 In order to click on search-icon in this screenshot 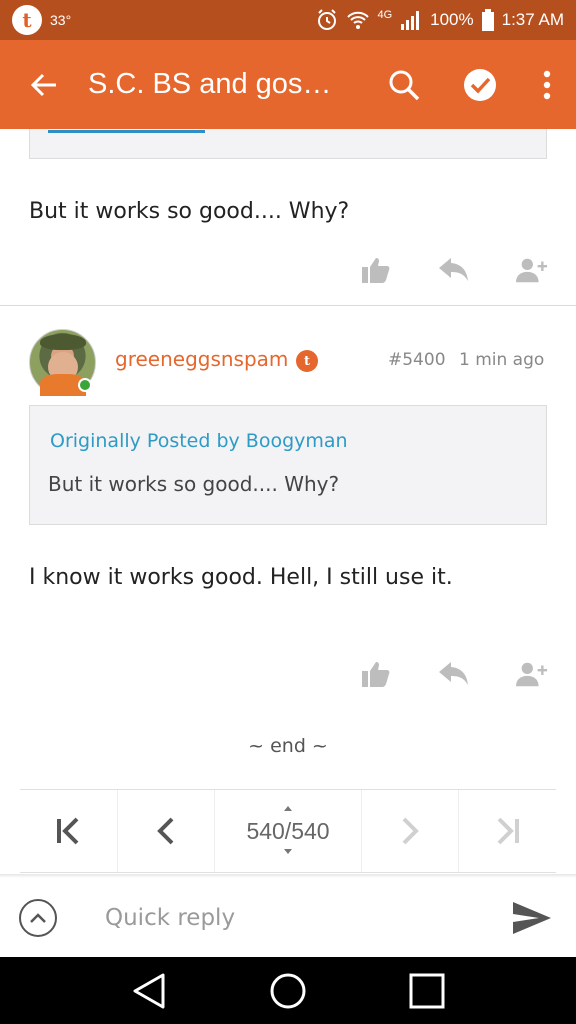, I will do `click(404, 85)`.